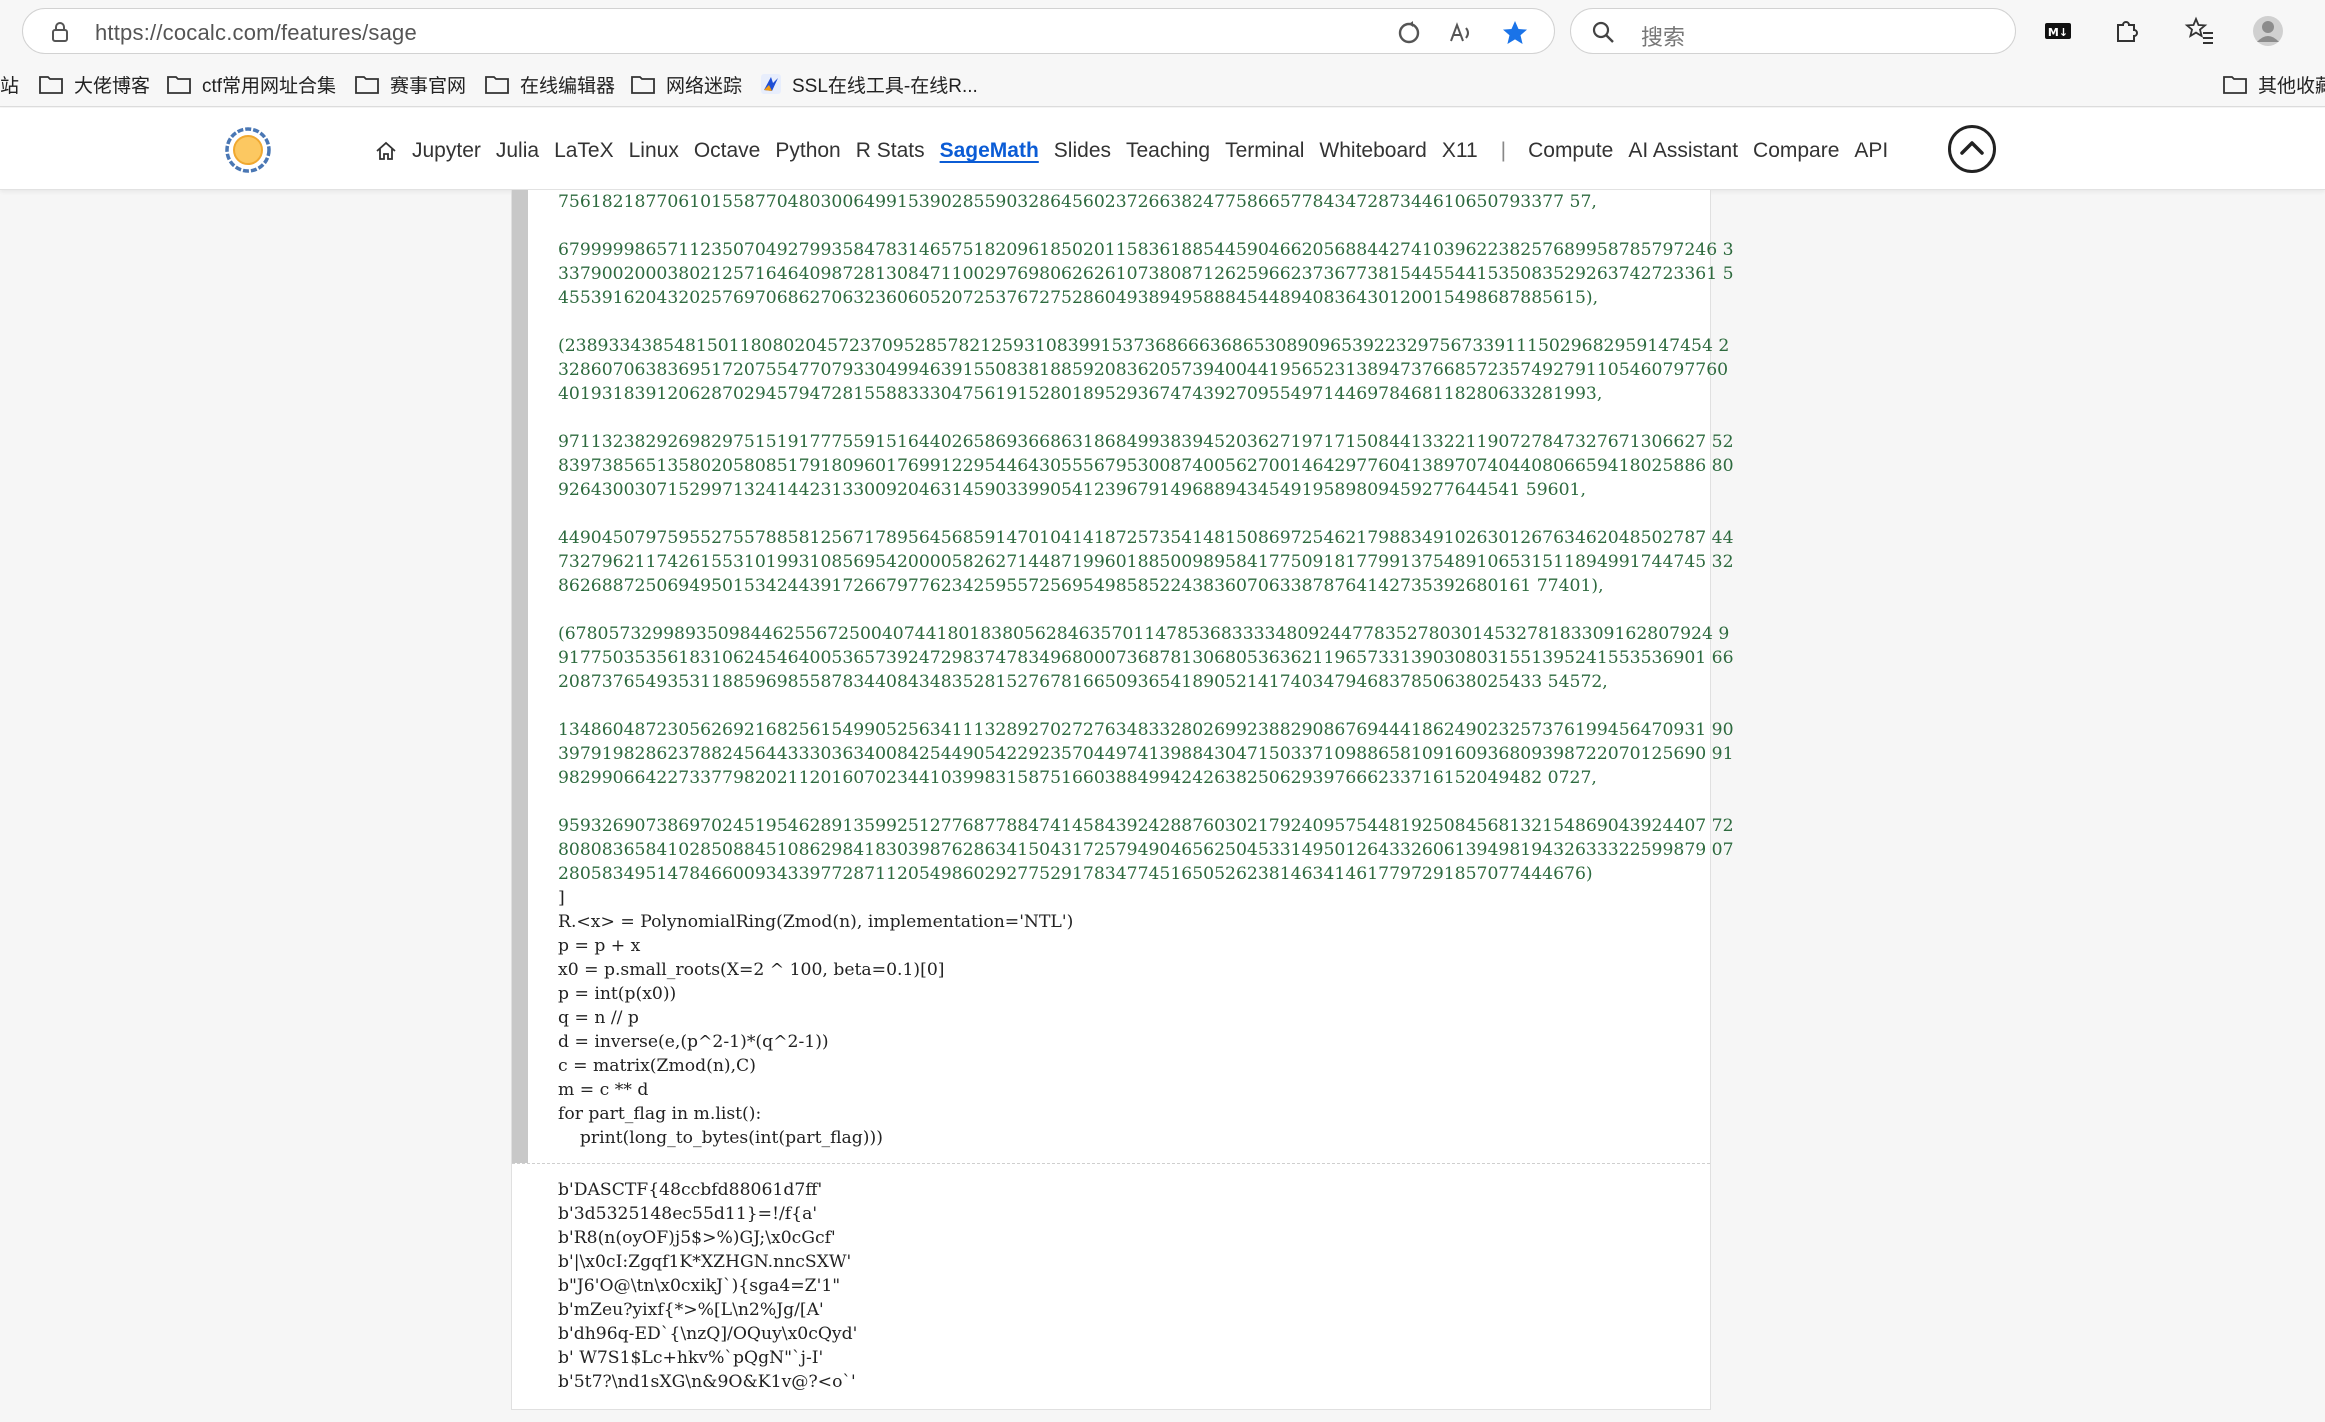  Describe the element at coordinates (599, 946) in the screenshot. I see `code-line: p = p + x` at that location.